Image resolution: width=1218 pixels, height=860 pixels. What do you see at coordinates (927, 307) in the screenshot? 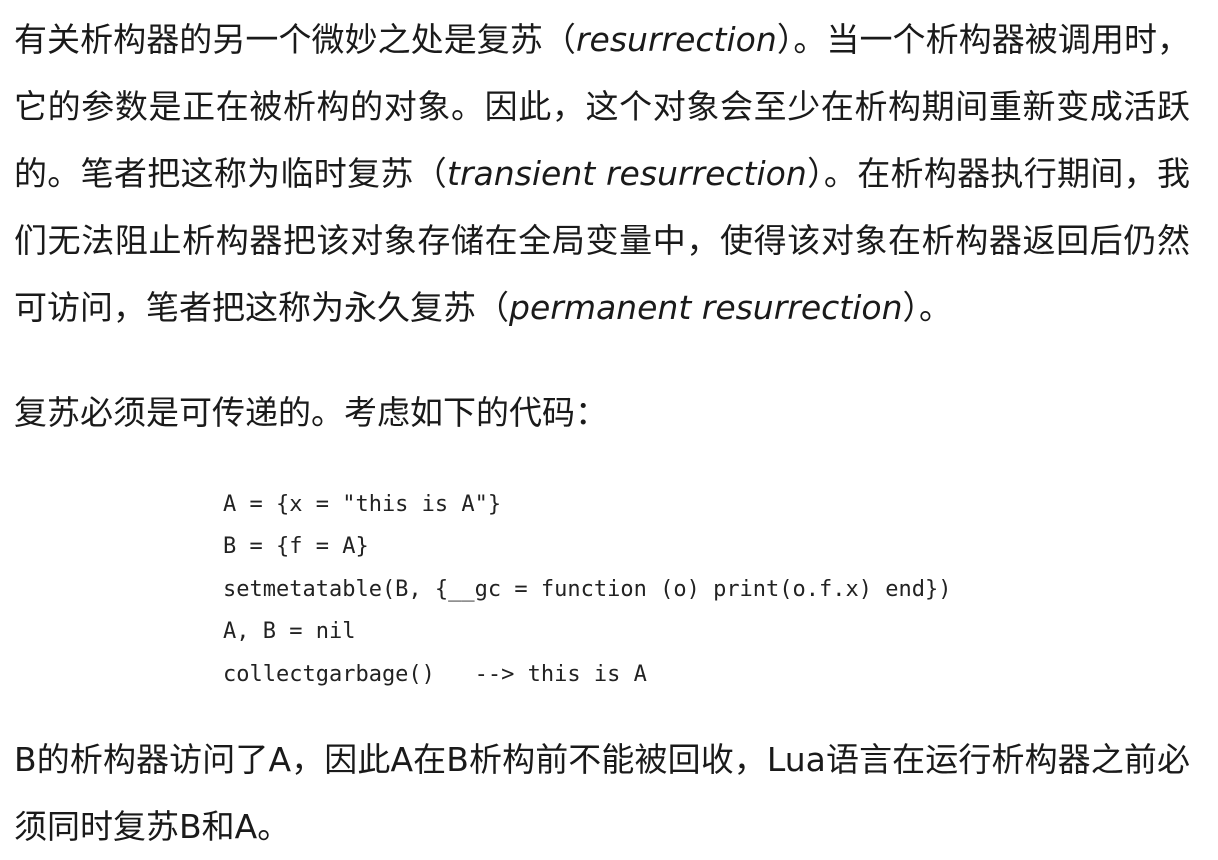
I see `paragraph-text: ）。` at bounding box center [927, 307].